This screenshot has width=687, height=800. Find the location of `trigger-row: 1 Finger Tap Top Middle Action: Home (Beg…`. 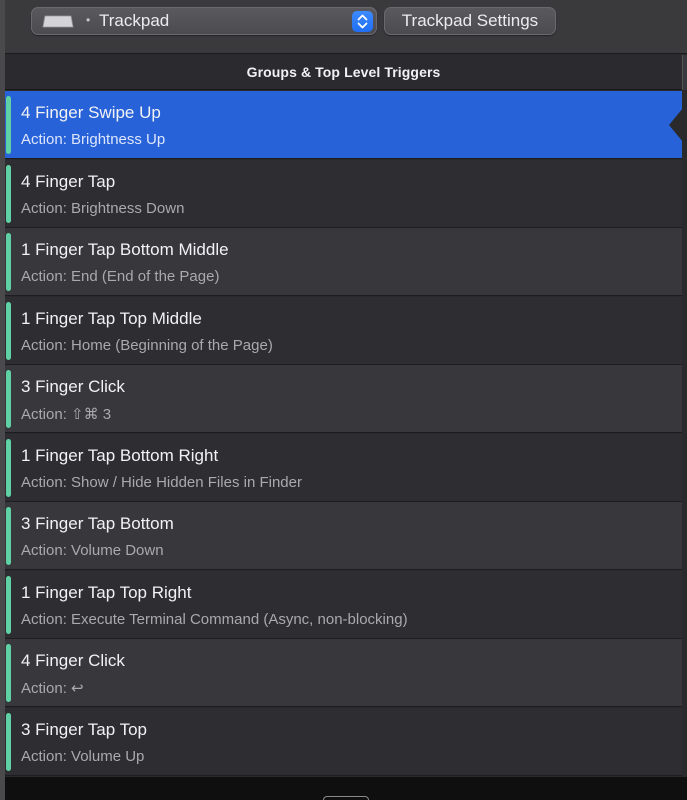

trigger-row: 1 Finger Tap Top Middle Action: Home (Beg… is located at coordinates (343, 330).